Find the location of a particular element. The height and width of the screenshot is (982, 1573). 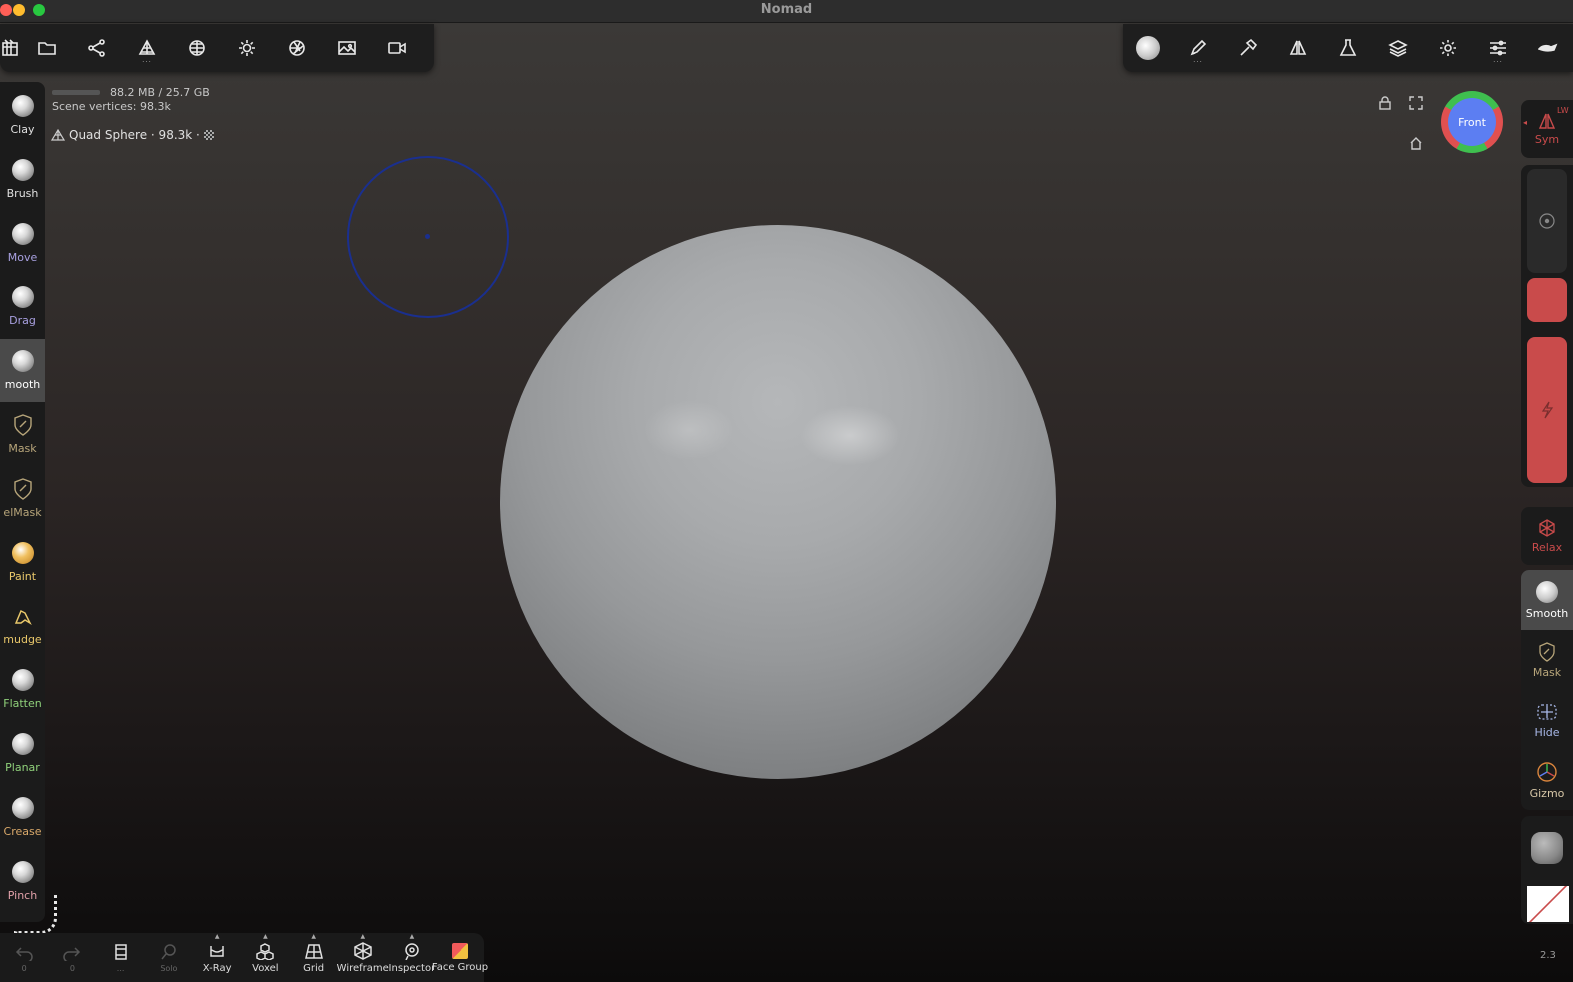

postprocess-button is located at coordinates (1548, 48).